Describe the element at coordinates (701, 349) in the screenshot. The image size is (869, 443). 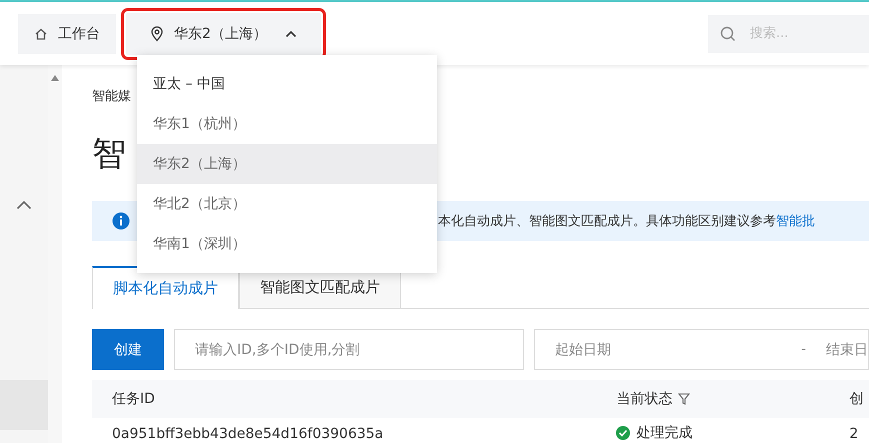
I see `date-range-field: 起始日期 - 结束日` at that location.